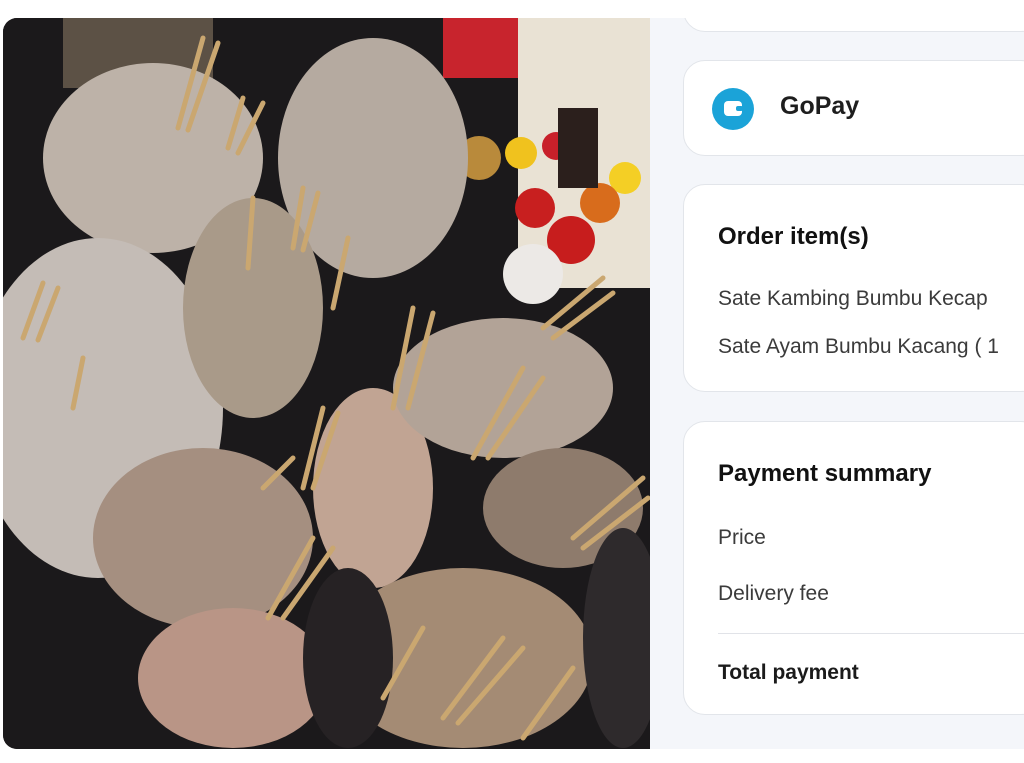 This screenshot has width=1024, height=763. Describe the element at coordinates (742, 537) in the screenshot. I see `price-label: Price` at that location.